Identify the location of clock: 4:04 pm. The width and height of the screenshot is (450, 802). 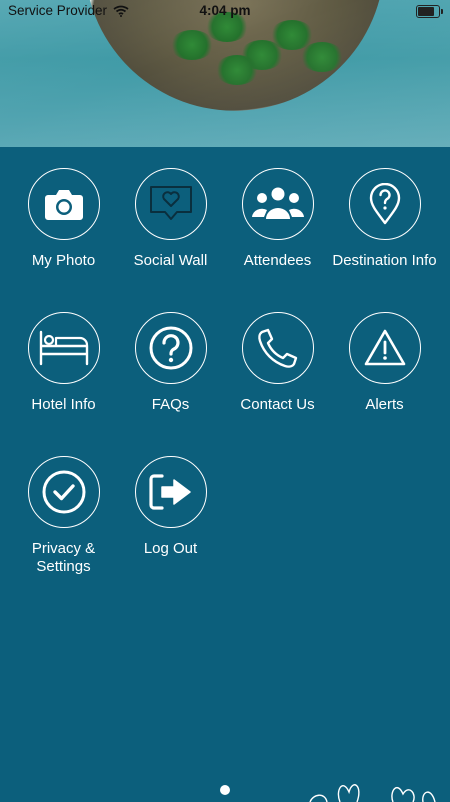
(225, 10).